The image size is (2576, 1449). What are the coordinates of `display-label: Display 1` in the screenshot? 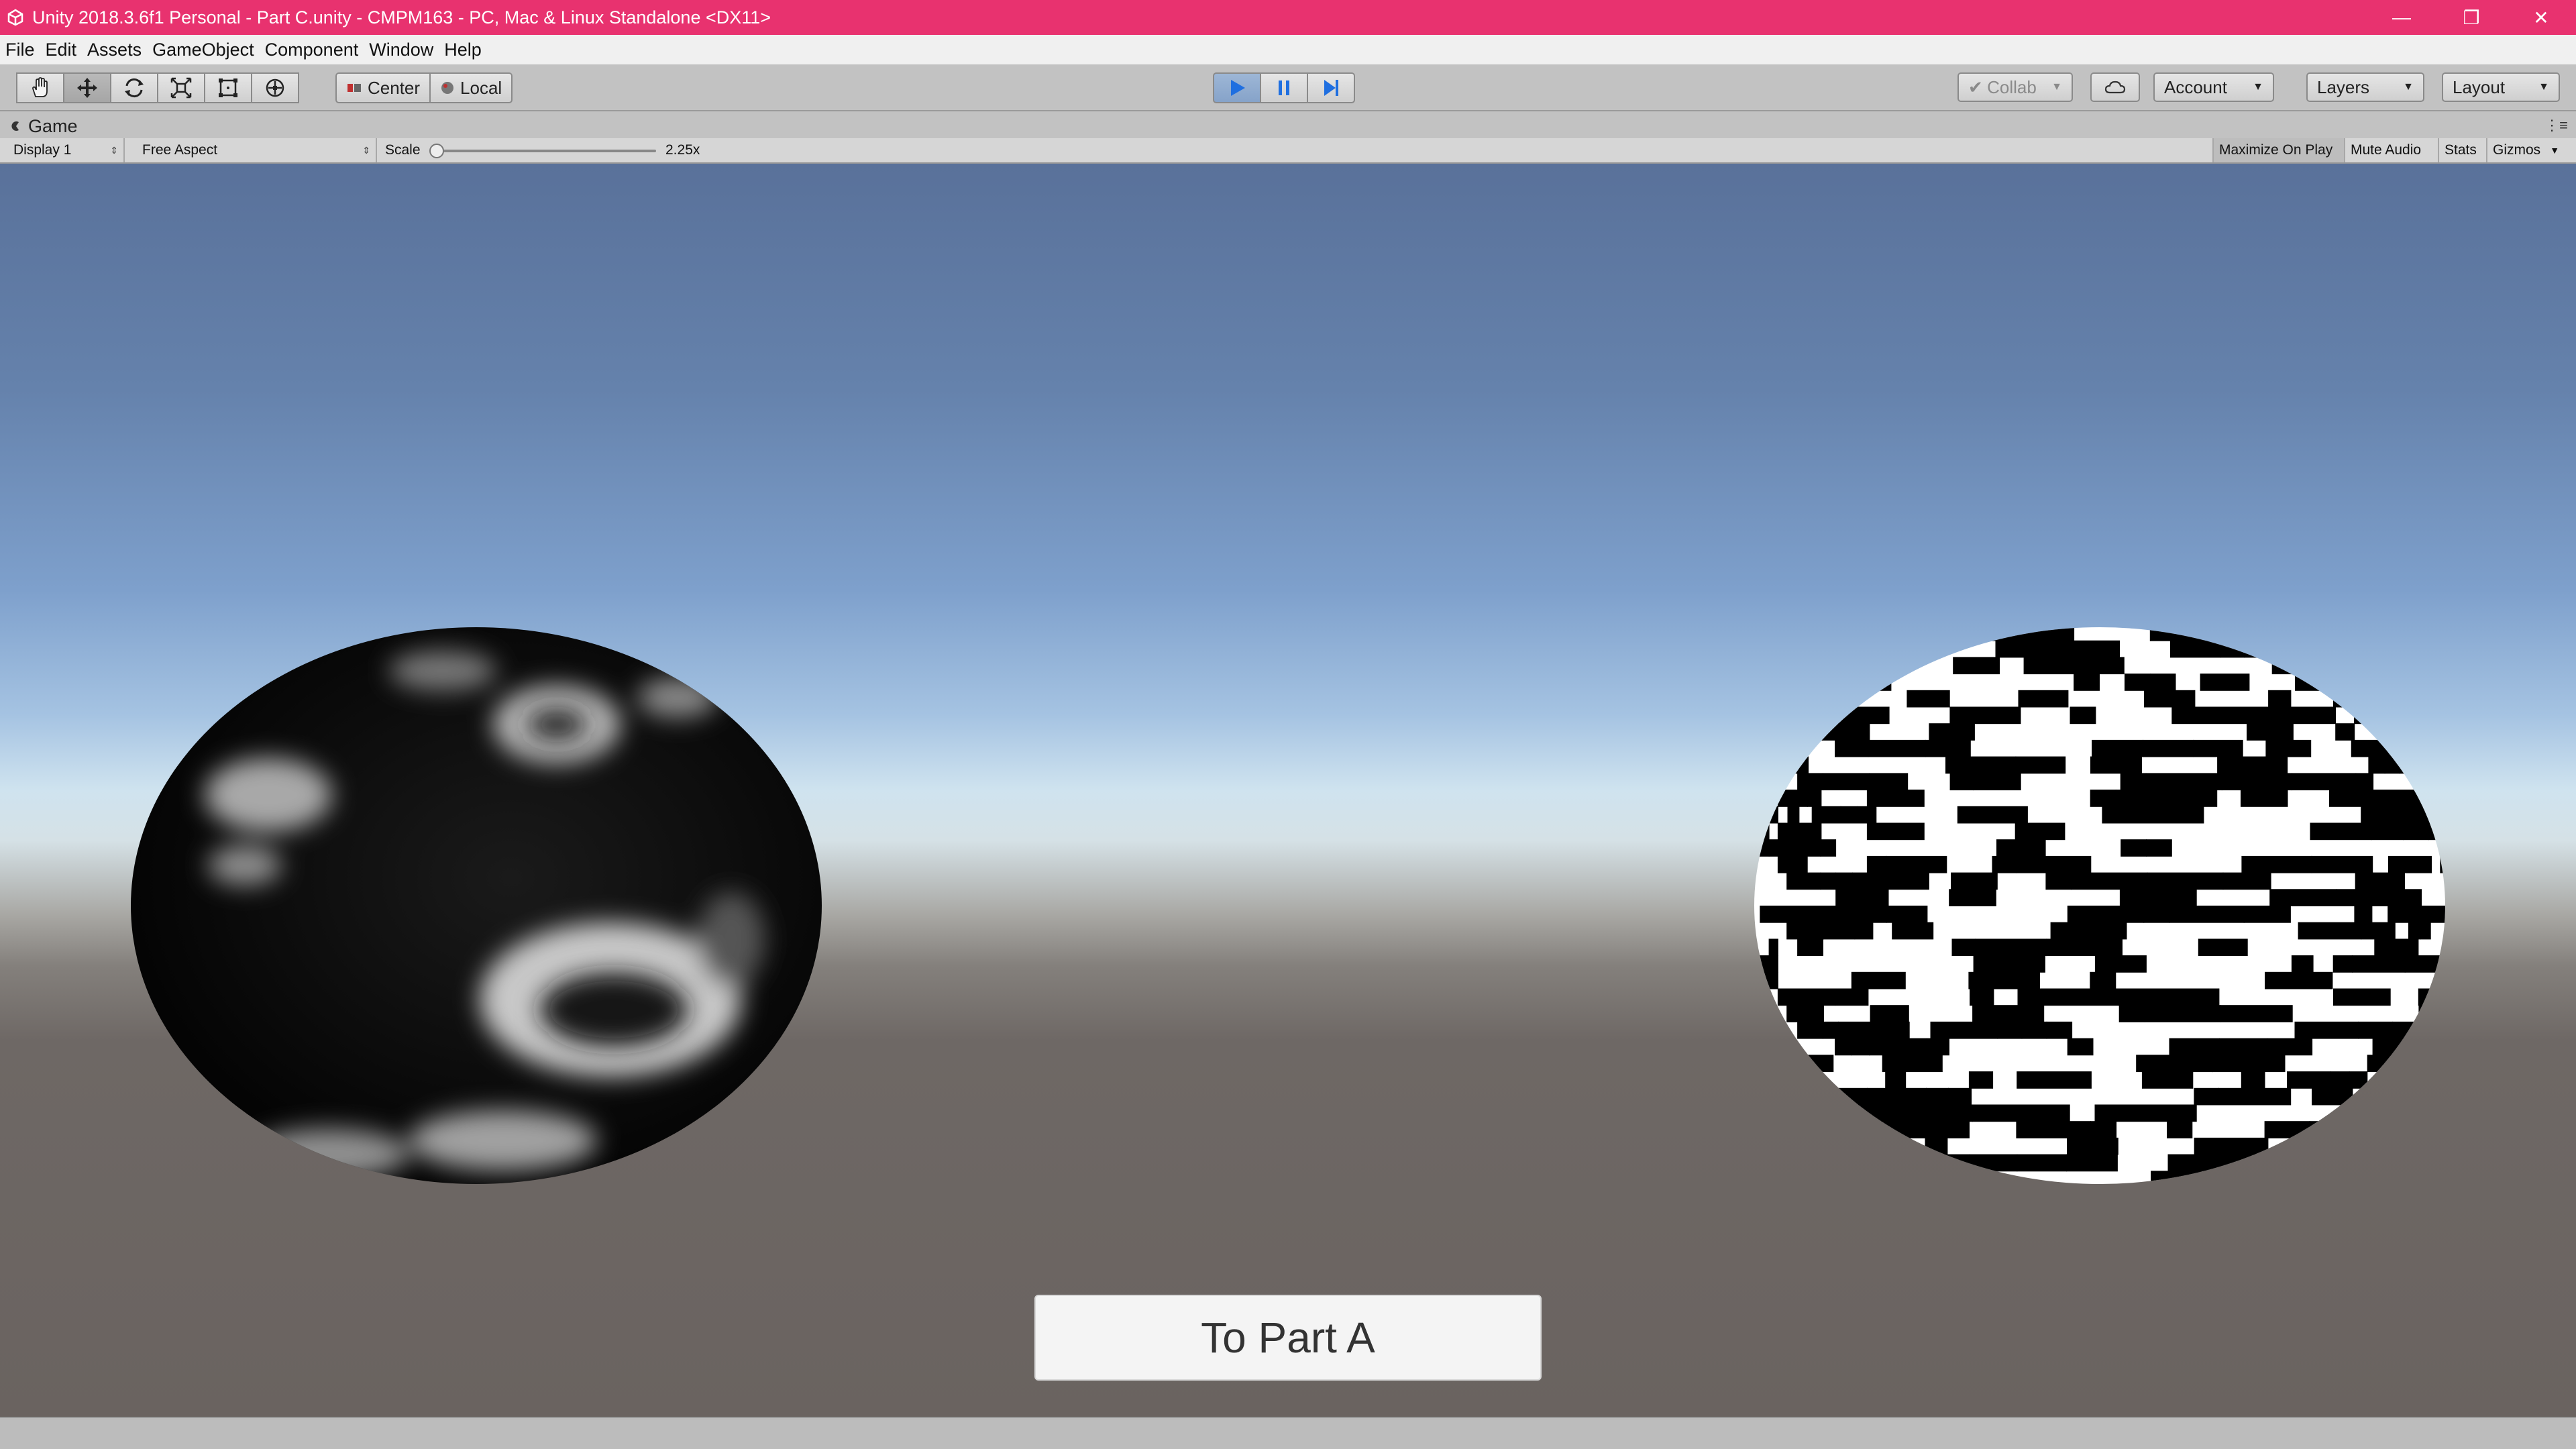 It's located at (42, 150).